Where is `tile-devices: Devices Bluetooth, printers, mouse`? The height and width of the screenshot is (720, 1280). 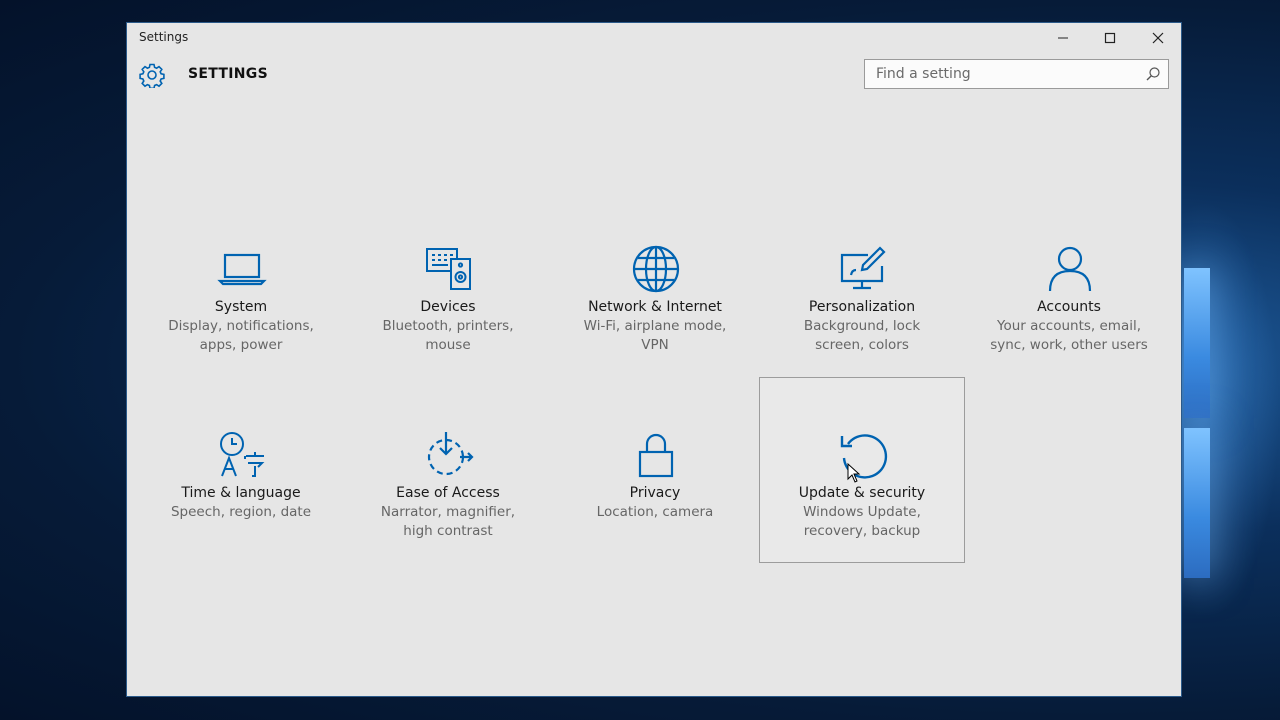 tile-devices: Devices Bluetooth, printers, mouse is located at coordinates (448, 284).